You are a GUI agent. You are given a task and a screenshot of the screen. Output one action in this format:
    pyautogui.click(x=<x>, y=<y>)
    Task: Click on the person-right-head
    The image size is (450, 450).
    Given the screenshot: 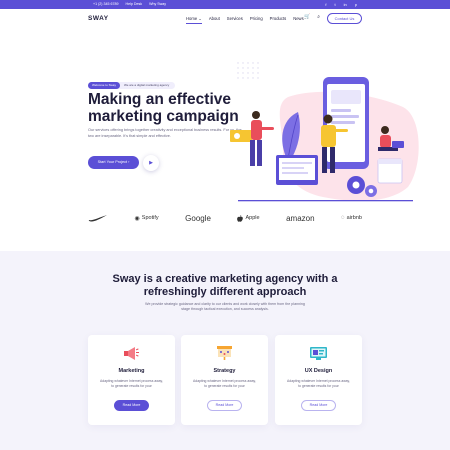 What is the action you would take?
    pyautogui.click(x=385, y=130)
    